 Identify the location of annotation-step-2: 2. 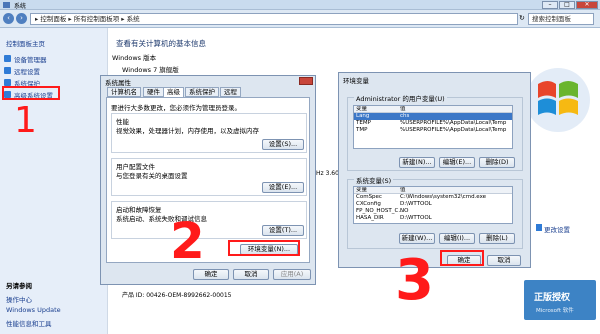
(187, 241).